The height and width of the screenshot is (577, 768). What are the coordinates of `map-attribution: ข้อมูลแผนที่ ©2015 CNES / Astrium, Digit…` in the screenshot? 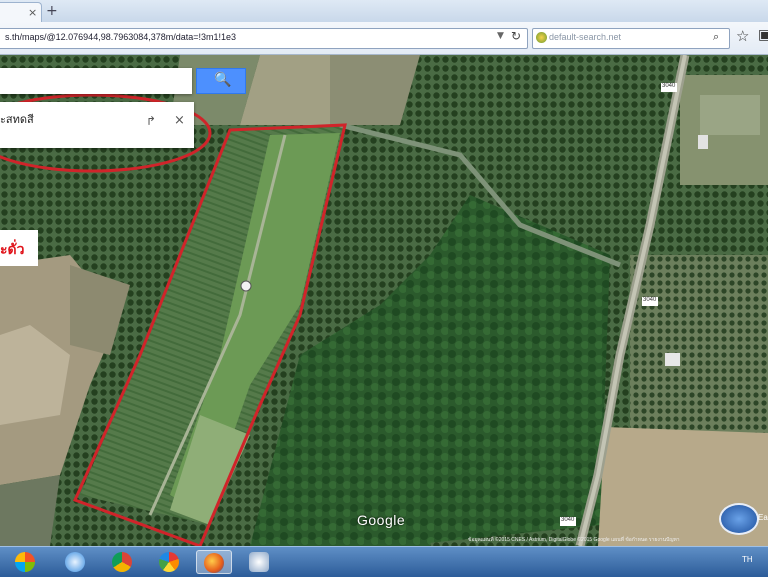 It's located at (574, 540).